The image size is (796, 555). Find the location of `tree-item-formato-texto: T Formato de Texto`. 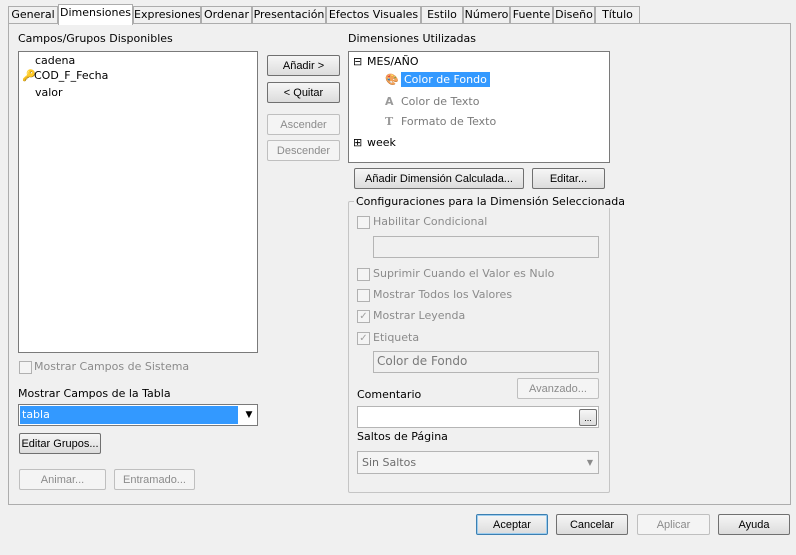

tree-item-formato-texto: T Formato de Texto is located at coordinates (440, 121).